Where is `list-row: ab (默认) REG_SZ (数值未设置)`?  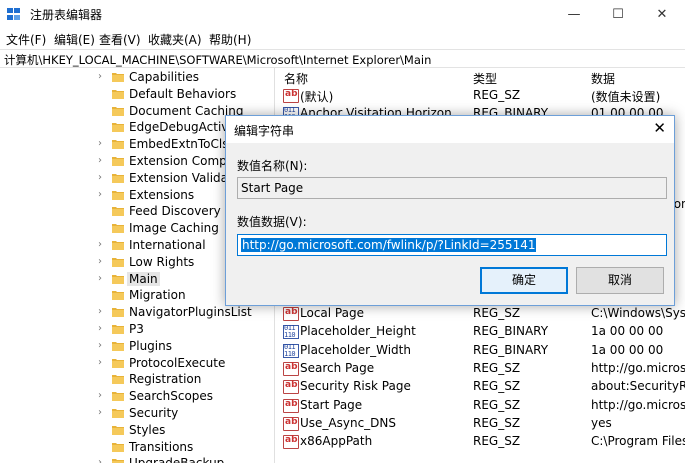 list-row: ab (默认) REG_SZ (数值未设置) is located at coordinates (480, 96).